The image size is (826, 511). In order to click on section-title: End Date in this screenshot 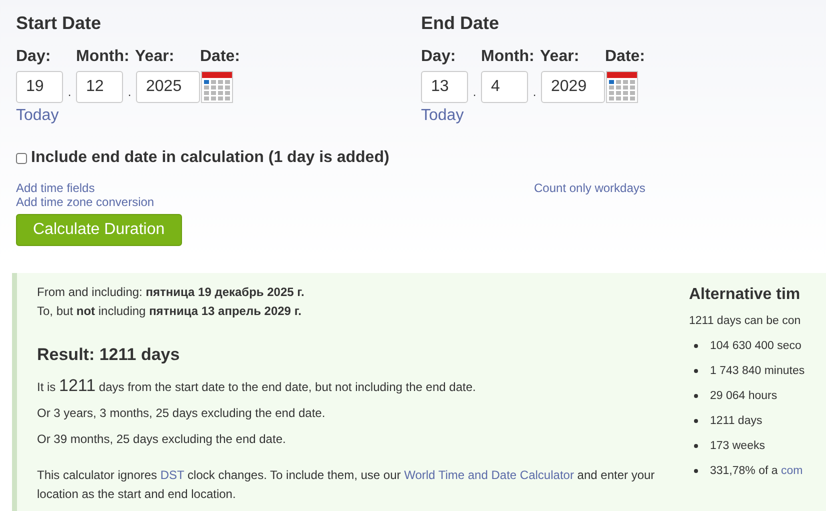, I will do `click(460, 23)`.